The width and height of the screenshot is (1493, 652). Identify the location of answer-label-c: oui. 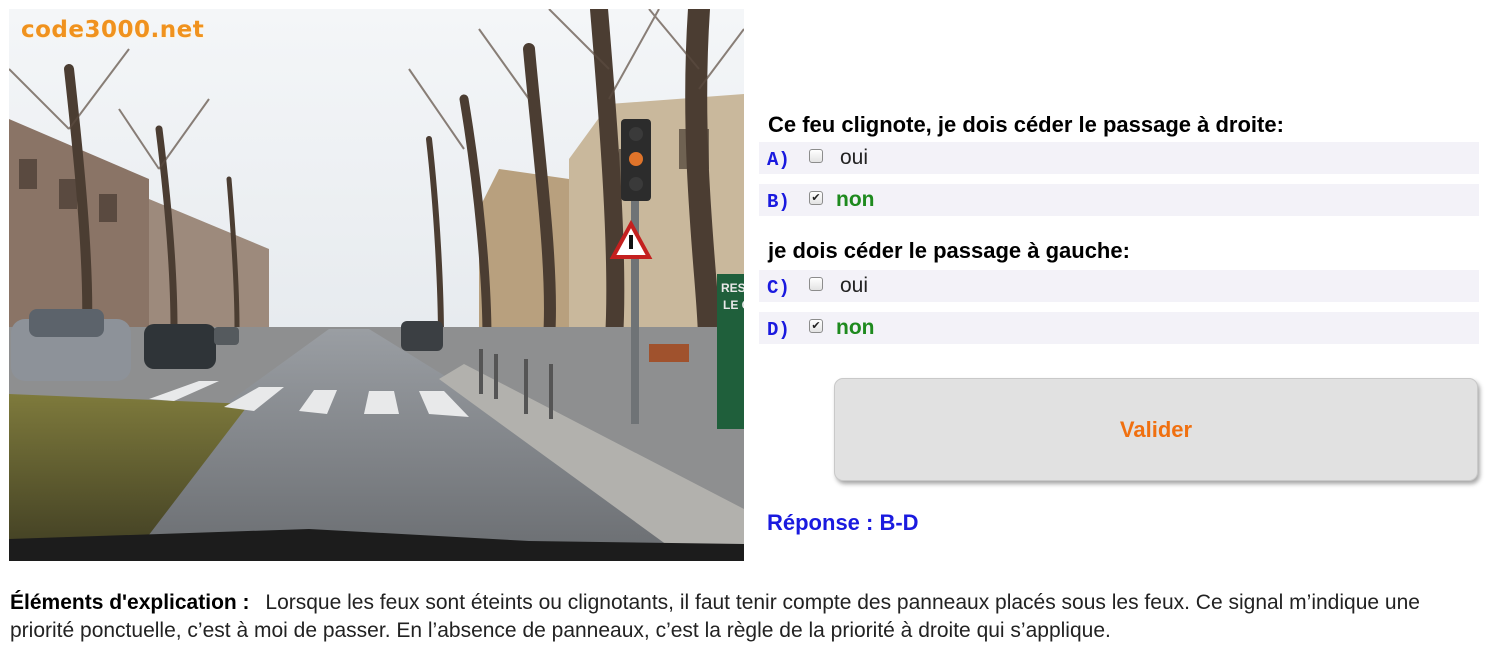
(854, 285).